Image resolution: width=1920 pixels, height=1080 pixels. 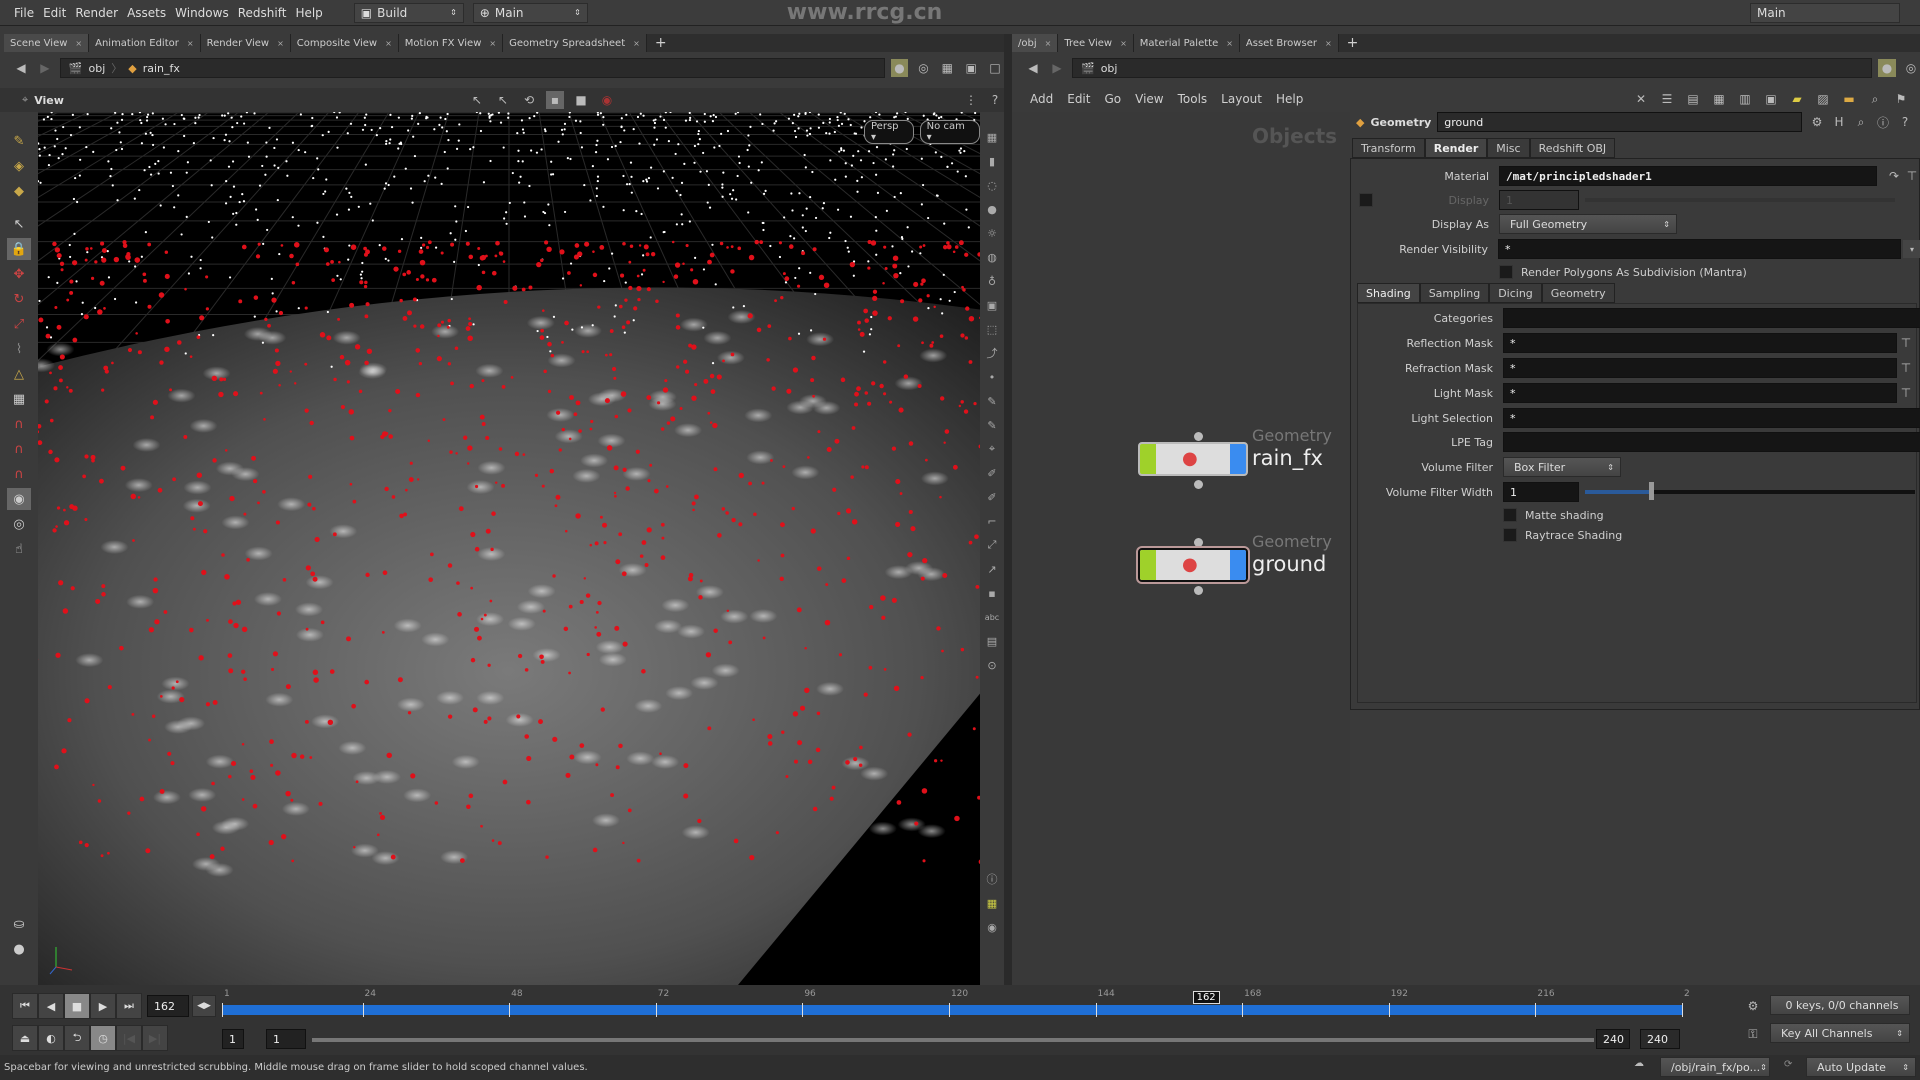 I want to click on move-icon: ✥, so click(x=19, y=274).